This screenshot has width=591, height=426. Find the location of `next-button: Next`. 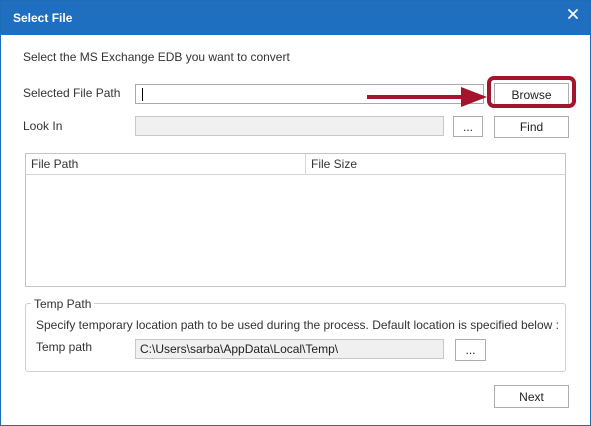

next-button: Next is located at coordinates (531, 396).